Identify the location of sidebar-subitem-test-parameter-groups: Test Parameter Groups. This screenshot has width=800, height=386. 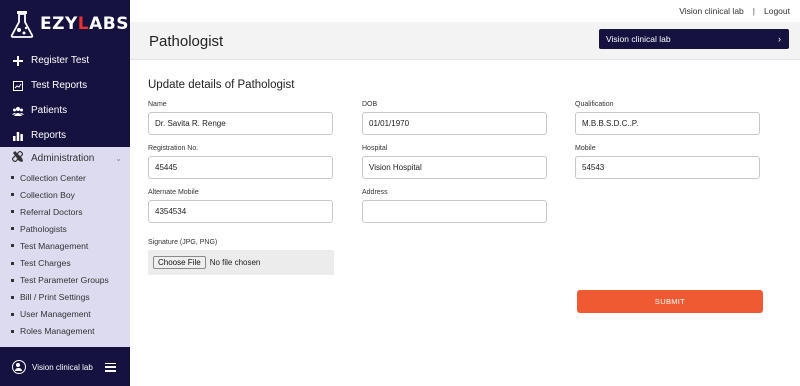
(65, 280).